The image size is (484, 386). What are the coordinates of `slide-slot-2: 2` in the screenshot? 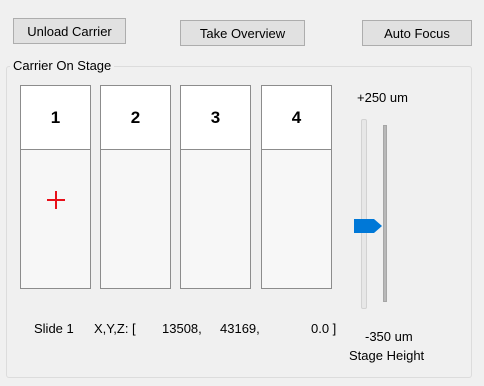 It's located at (135, 187).